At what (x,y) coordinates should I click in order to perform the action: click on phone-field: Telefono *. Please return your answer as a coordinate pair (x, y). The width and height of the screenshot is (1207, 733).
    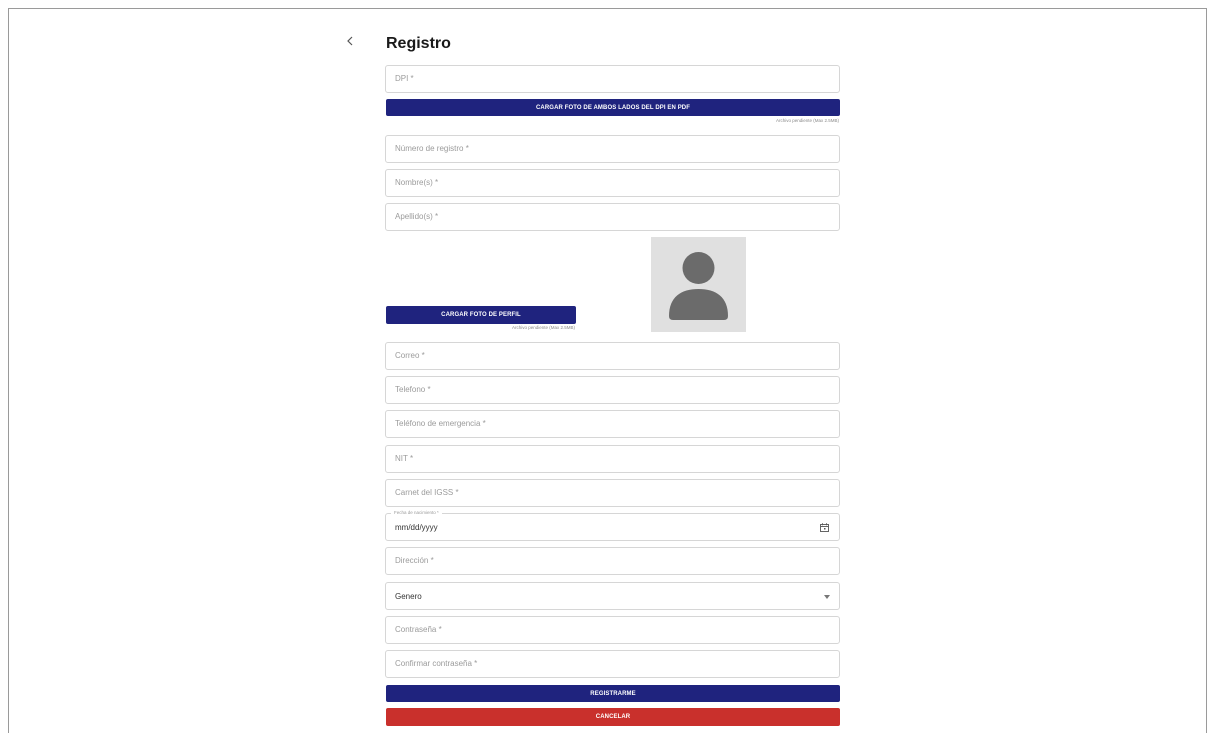
    Looking at the image, I should click on (612, 390).